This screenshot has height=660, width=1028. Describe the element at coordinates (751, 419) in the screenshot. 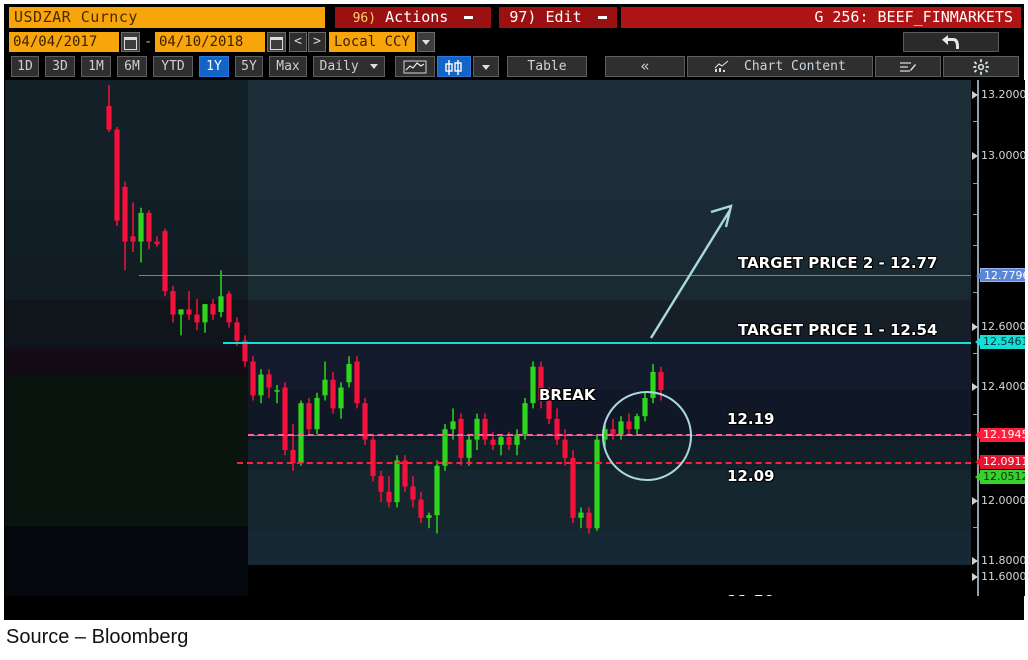

I see `annotation-level-1219: 12.19` at that location.